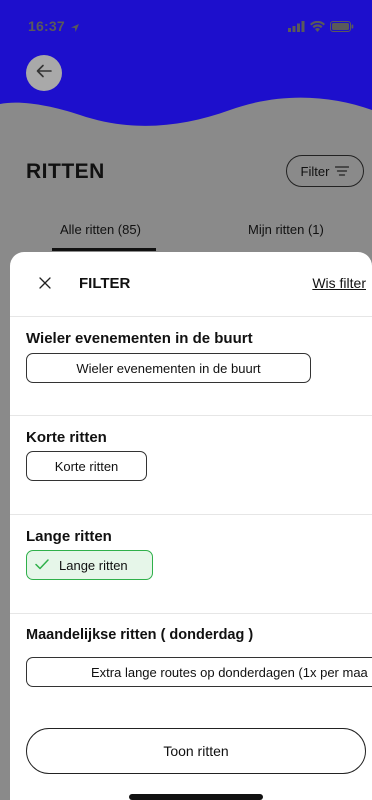  What do you see at coordinates (342, 171) in the screenshot?
I see `filter-lines-icon` at bounding box center [342, 171].